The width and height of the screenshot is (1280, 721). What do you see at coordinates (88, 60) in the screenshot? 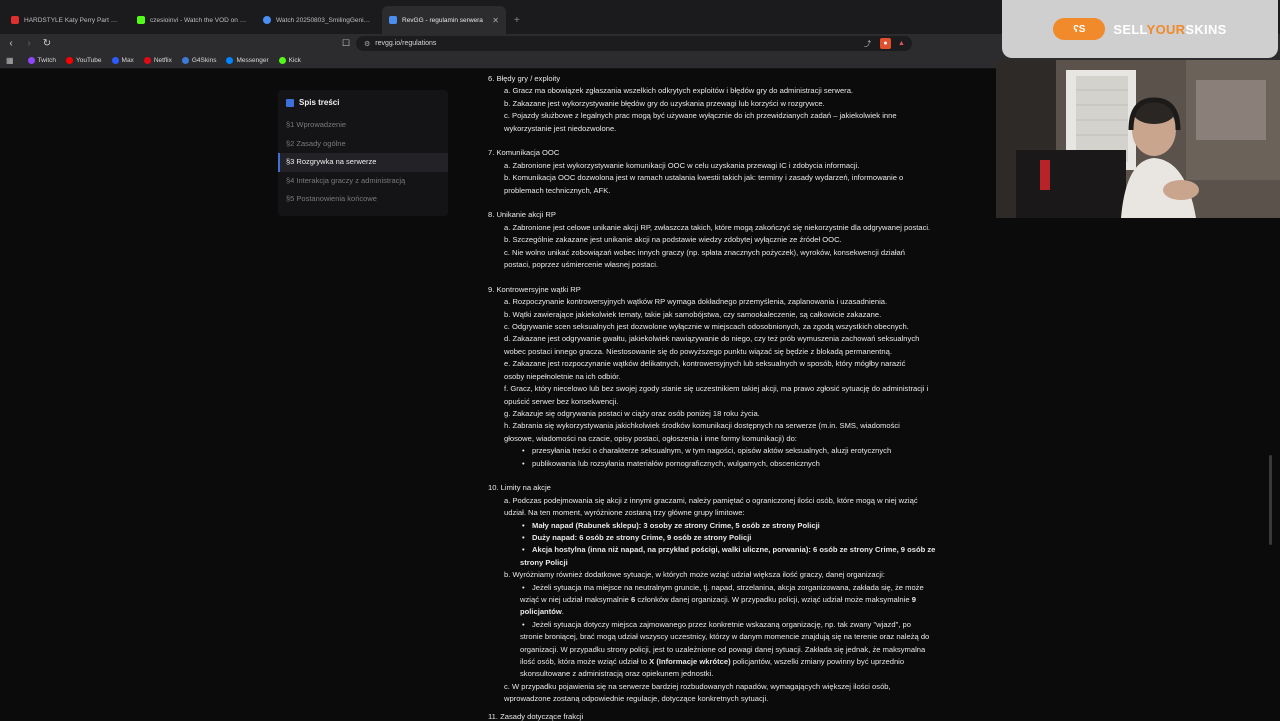
I see `bookmark-label: YouTube` at bounding box center [88, 60].